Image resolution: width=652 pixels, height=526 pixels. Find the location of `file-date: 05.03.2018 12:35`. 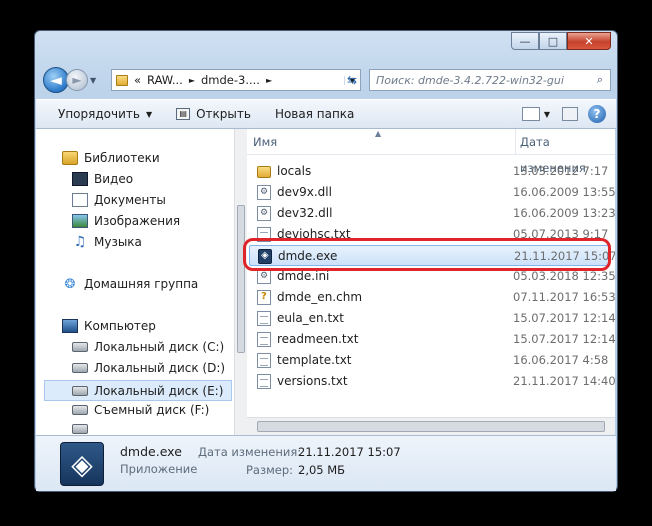

file-date: 05.03.2018 12:35 is located at coordinates (564, 276).